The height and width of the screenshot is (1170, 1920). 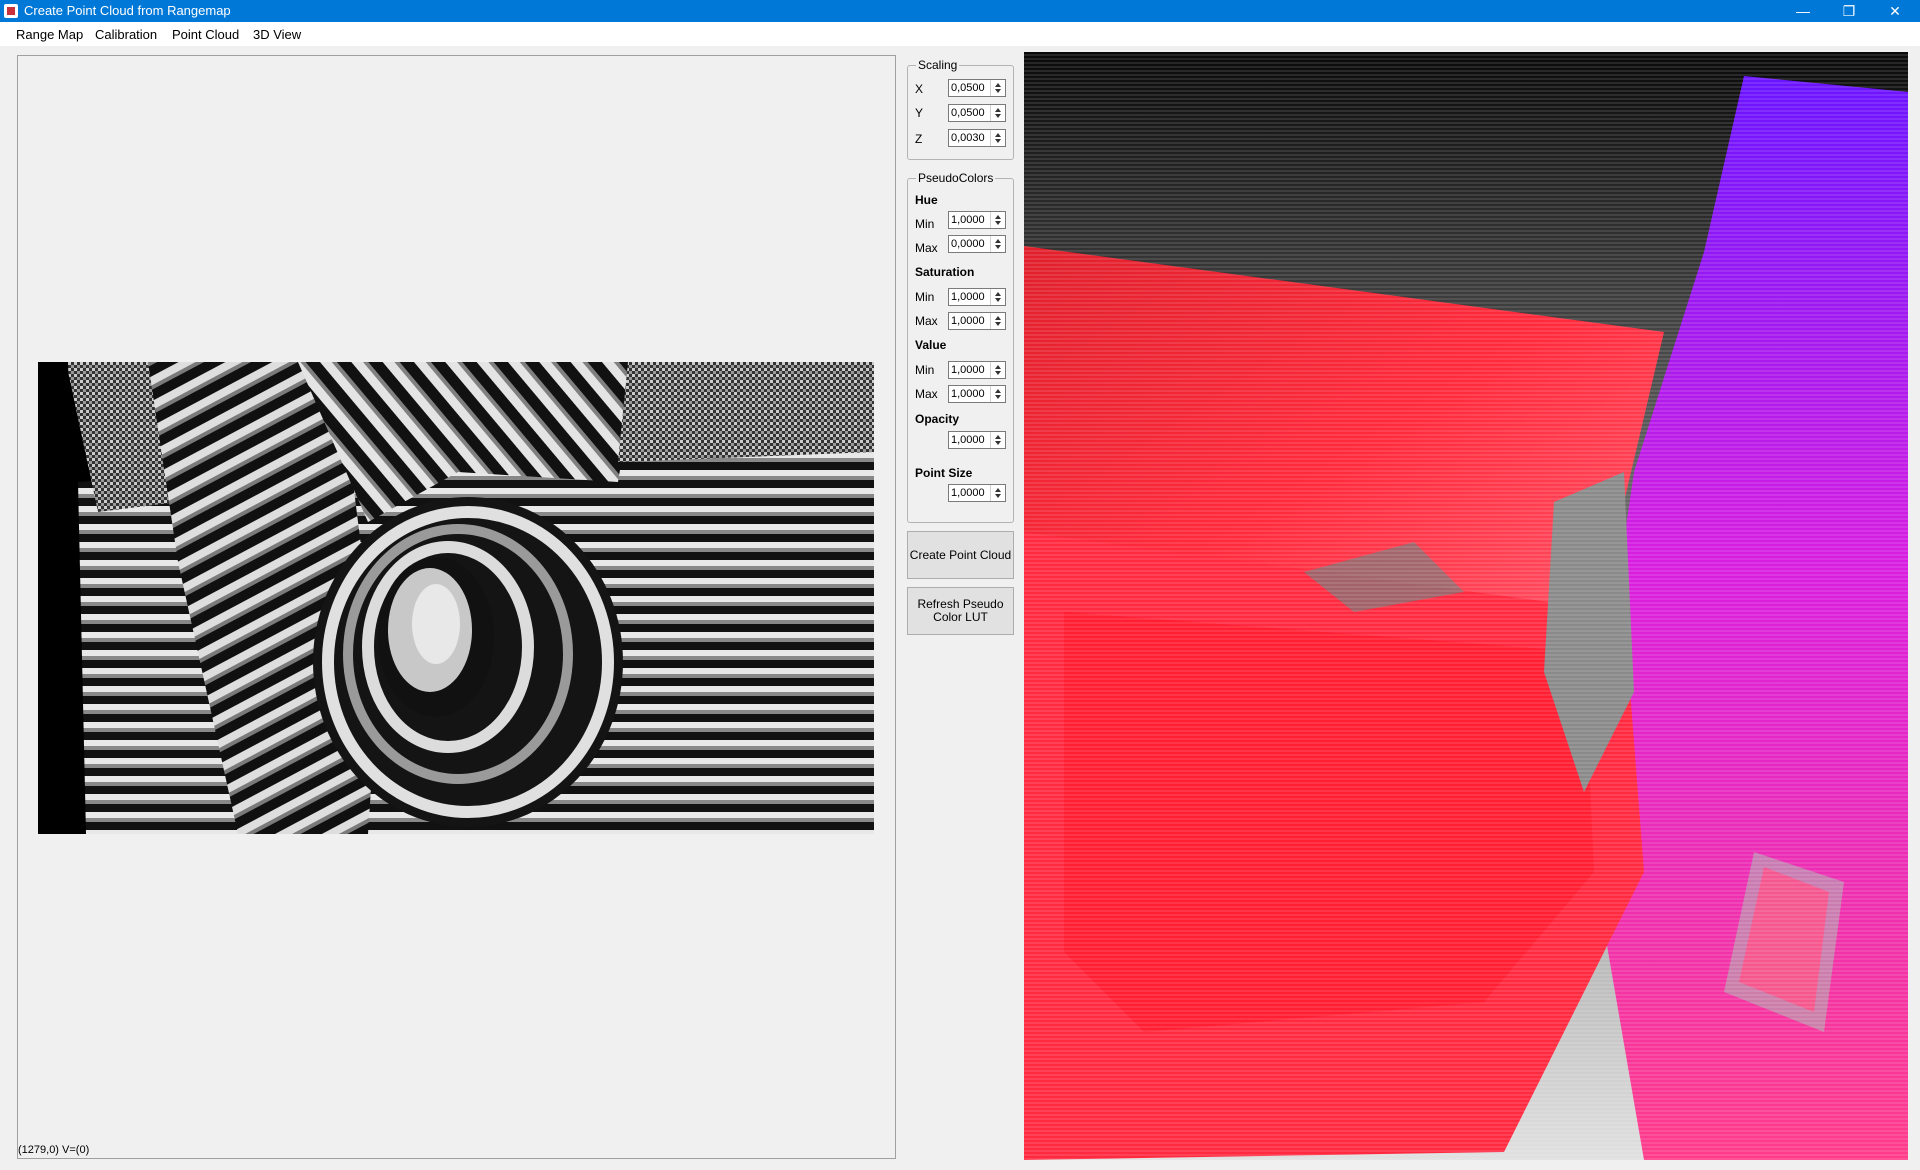 What do you see at coordinates (960, 604) in the screenshot?
I see `refresh-button-line1: Refresh Pseudo` at bounding box center [960, 604].